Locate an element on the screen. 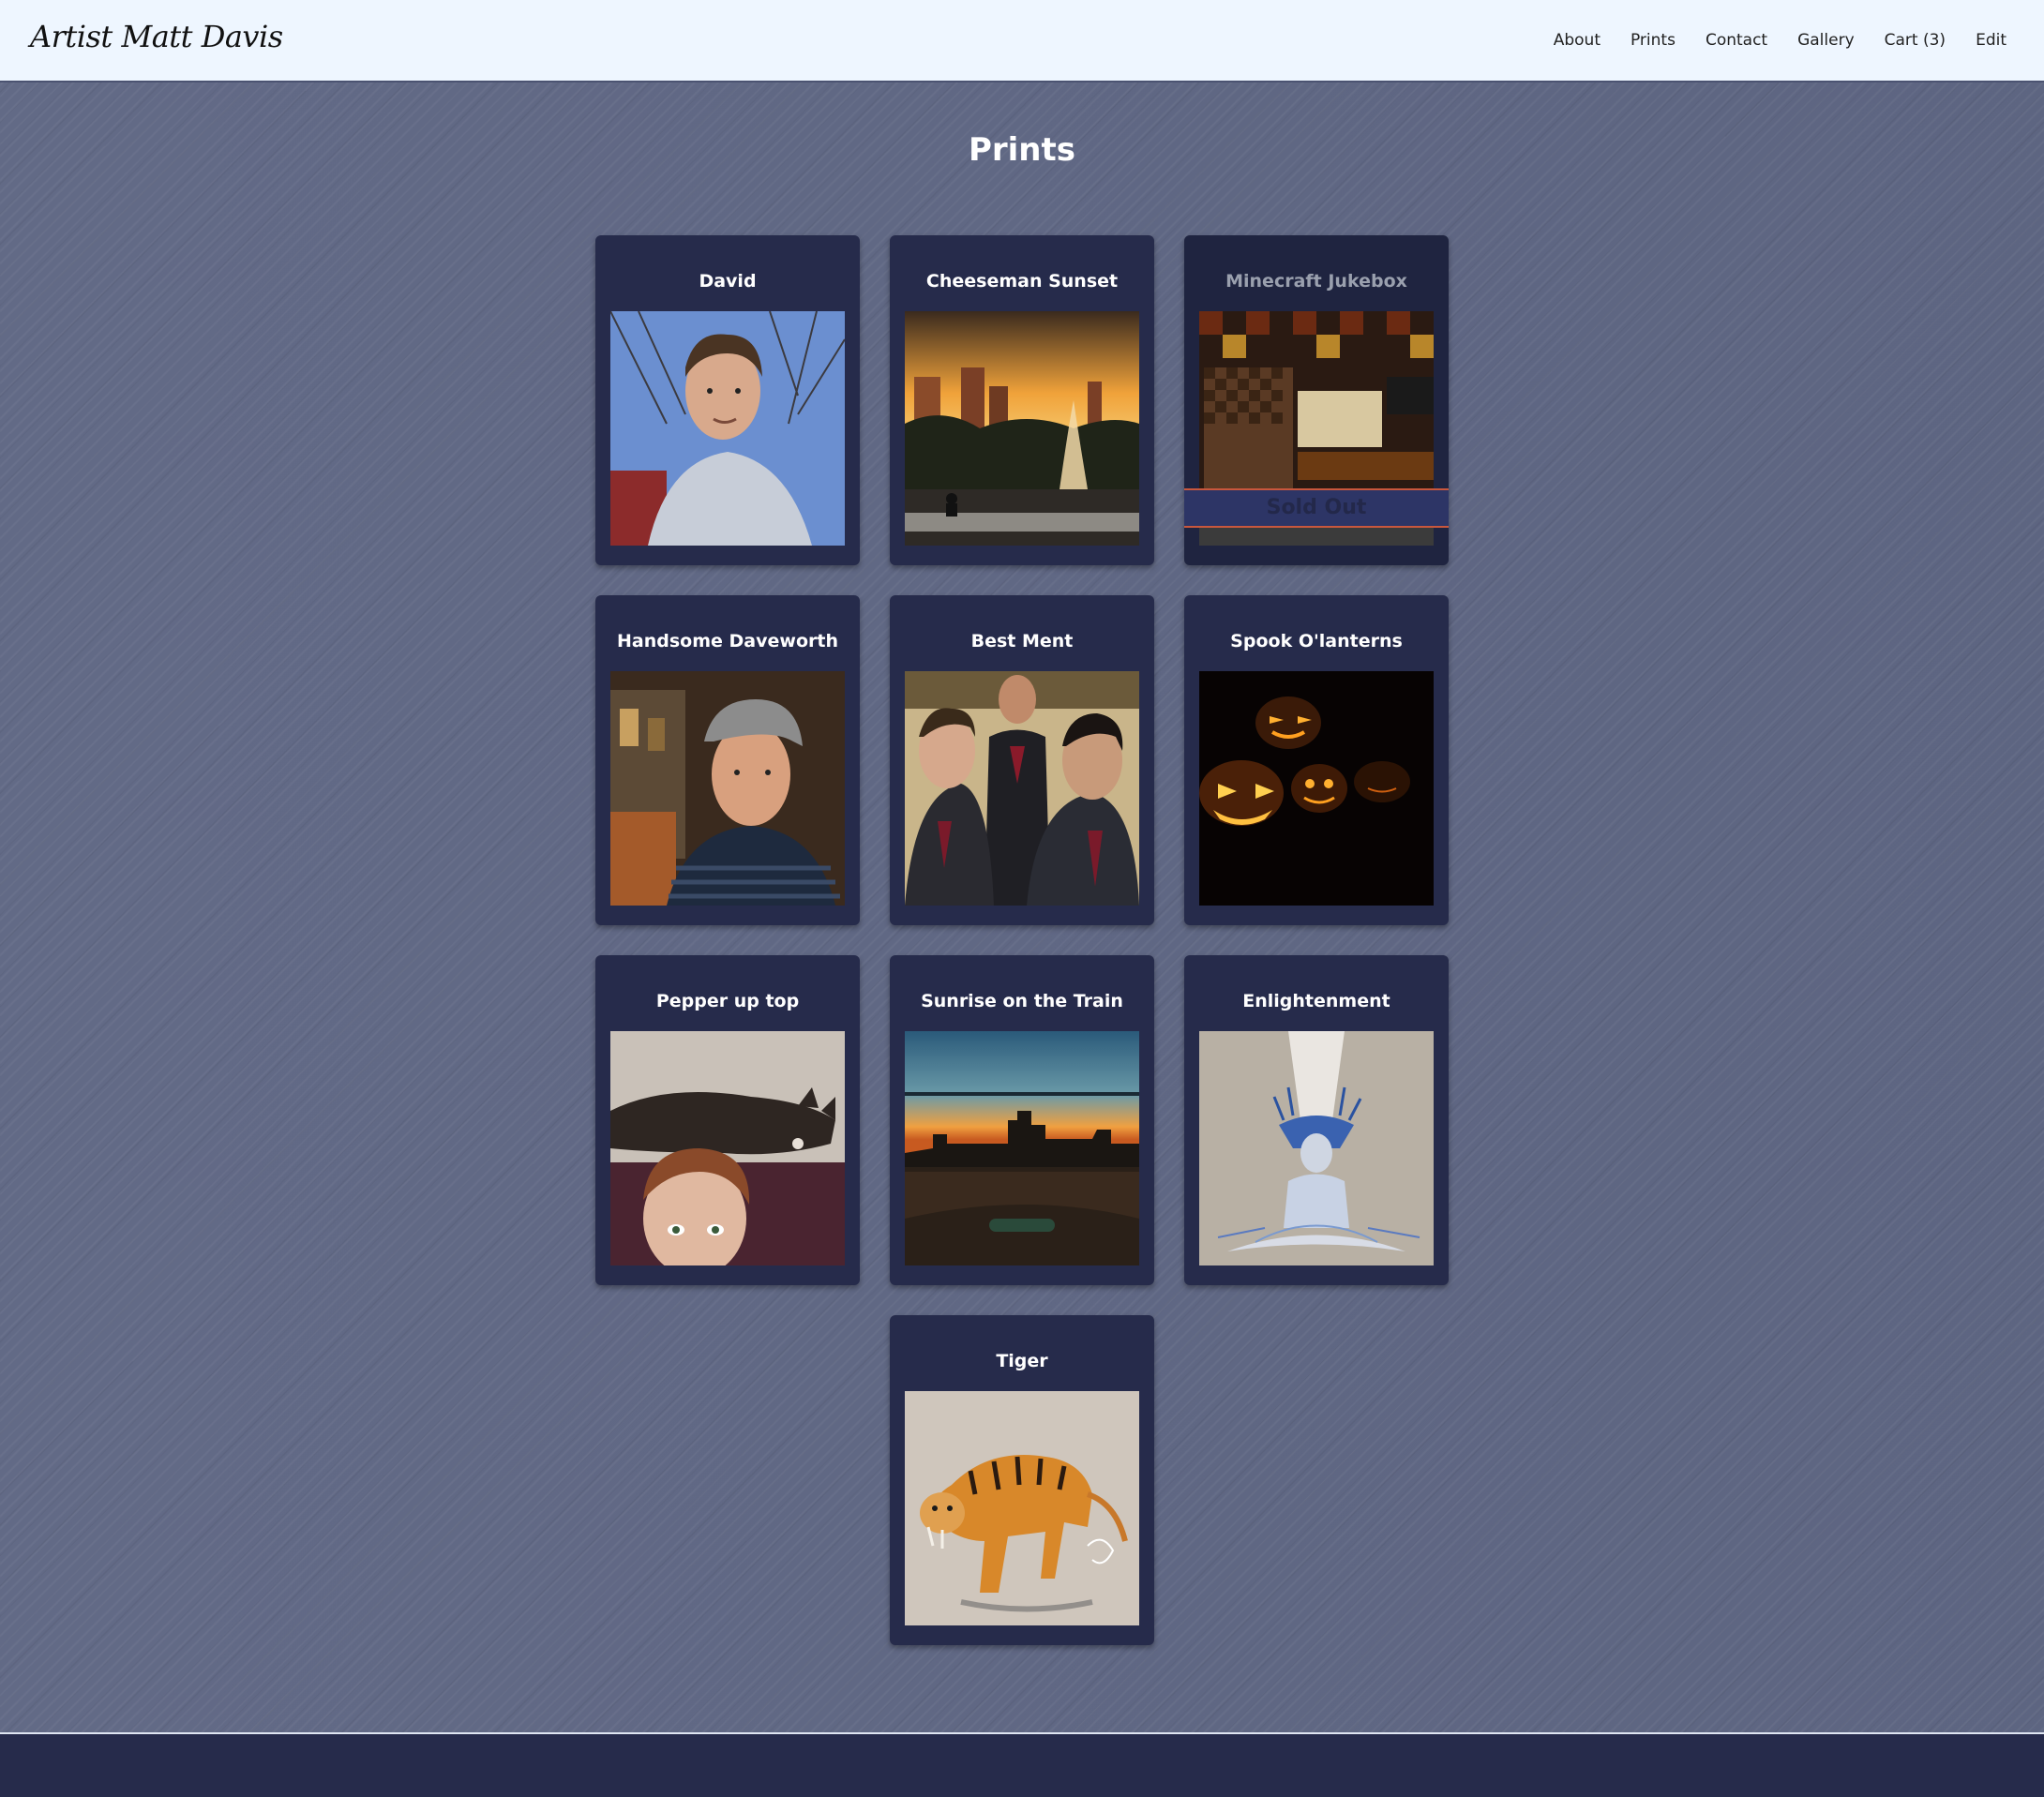 The height and width of the screenshot is (1797, 2044). print-title: Cheeseman Sunset is located at coordinates (1022, 281).